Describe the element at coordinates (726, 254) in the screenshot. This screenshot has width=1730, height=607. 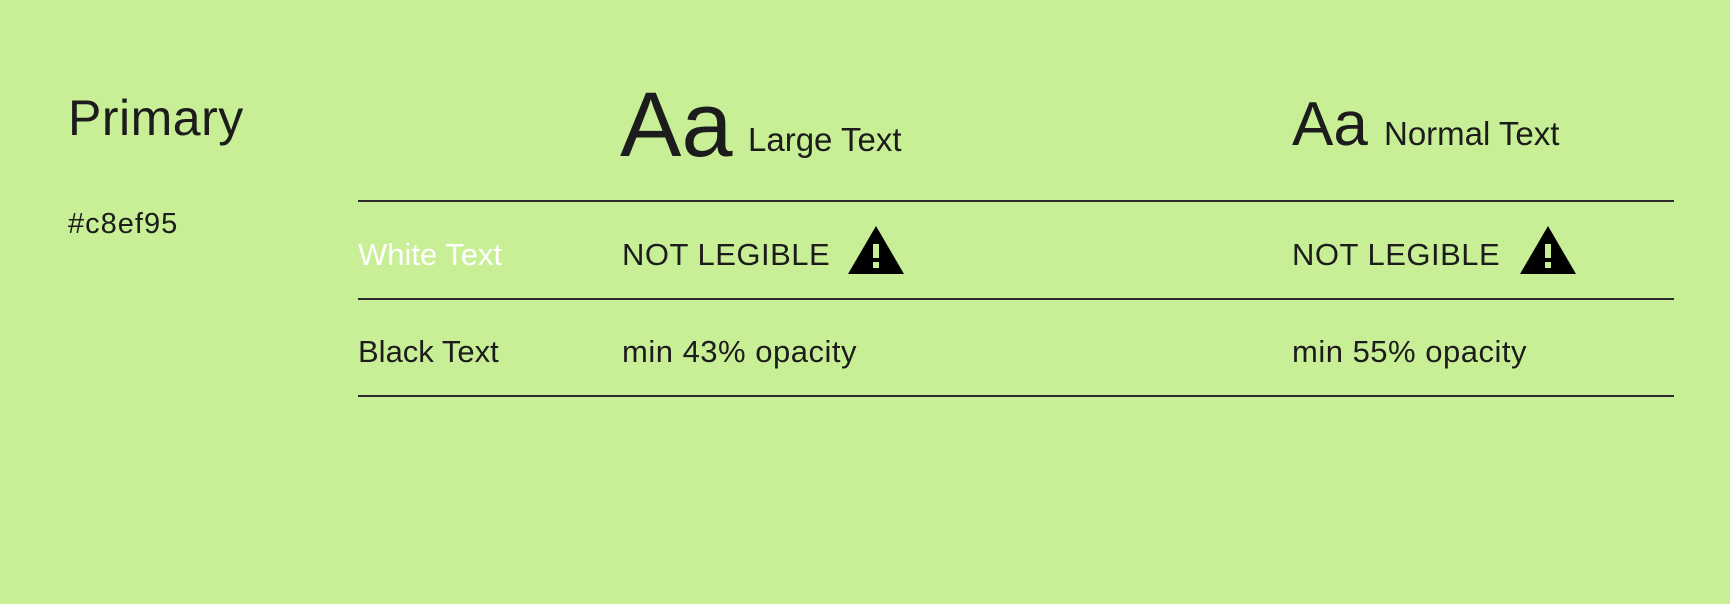
I see `white-large-text-result: NOT LEGIBLE` at that location.